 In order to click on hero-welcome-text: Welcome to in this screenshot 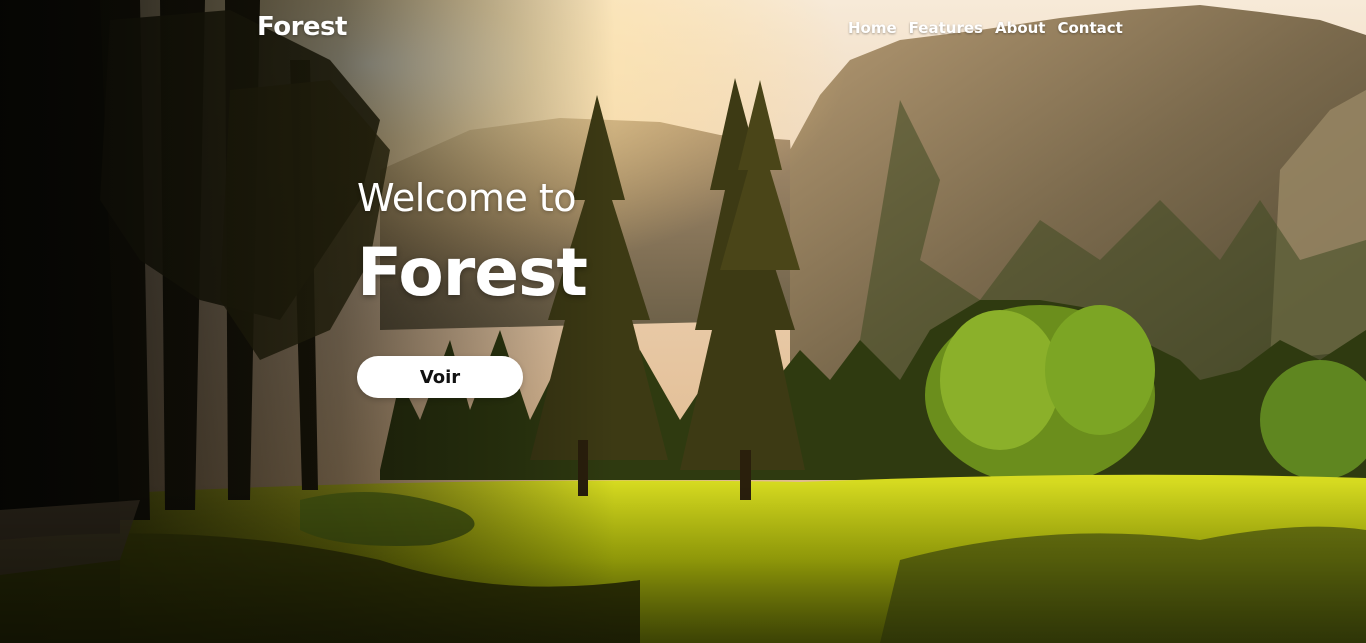, I will do `click(467, 198)`.